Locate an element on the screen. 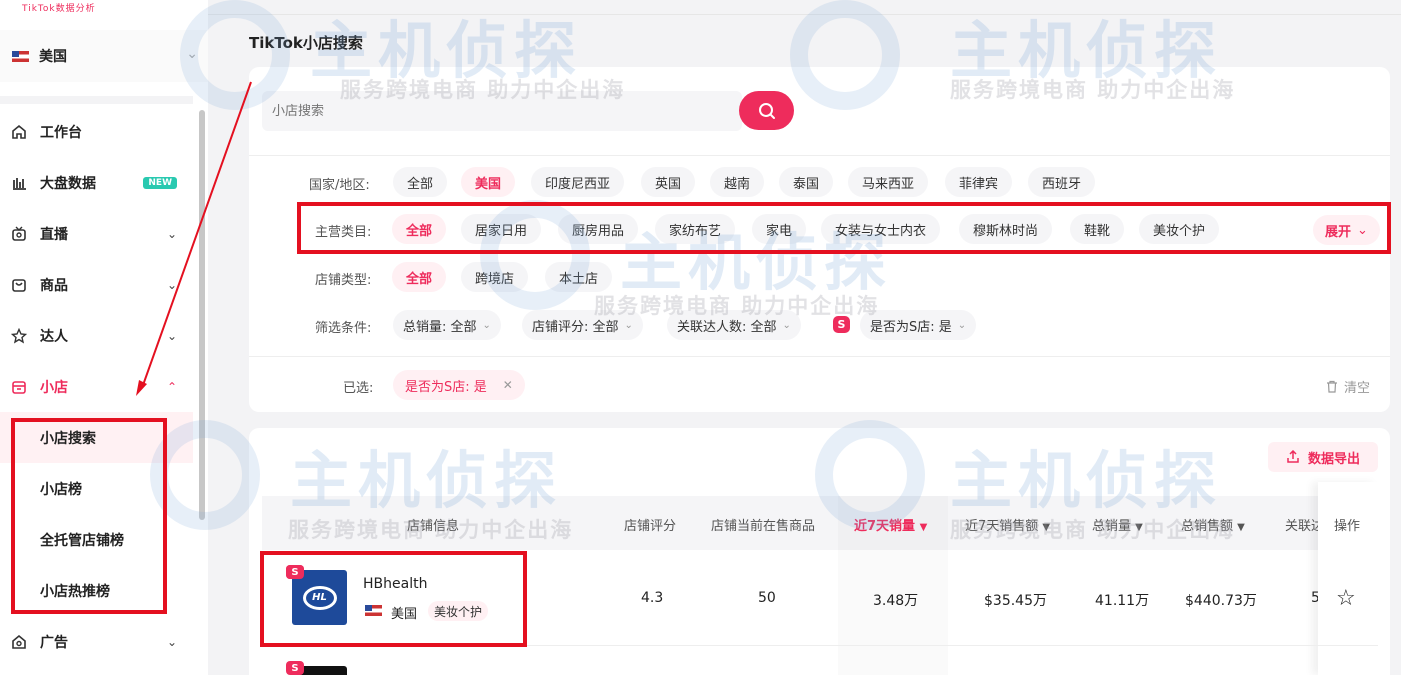 The width and height of the screenshot is (1401, 675). export-icon is located at coordinates (1293, 456).